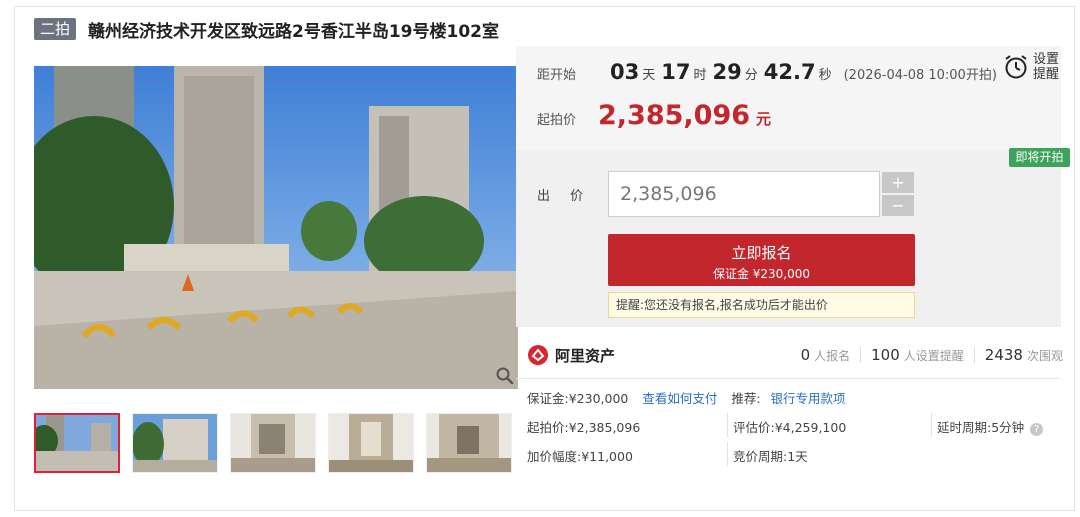  What do you see at coordinates (625, 72) in the screenshot?
I see `countdown-days: 03` at bounding box center [625, 72].